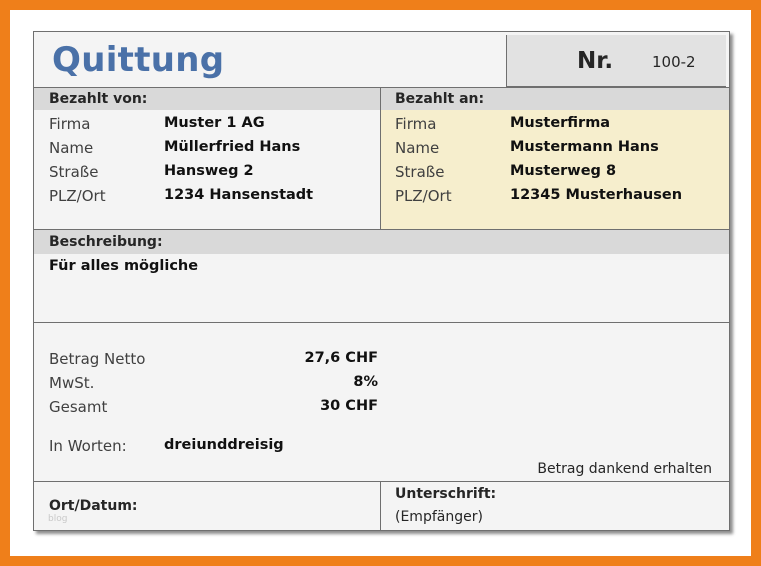  What do you see at coordinates (560, 123) in the screenshot?
I see `paid-to-firma: Musterfirma` at bounding box center [560, 123].